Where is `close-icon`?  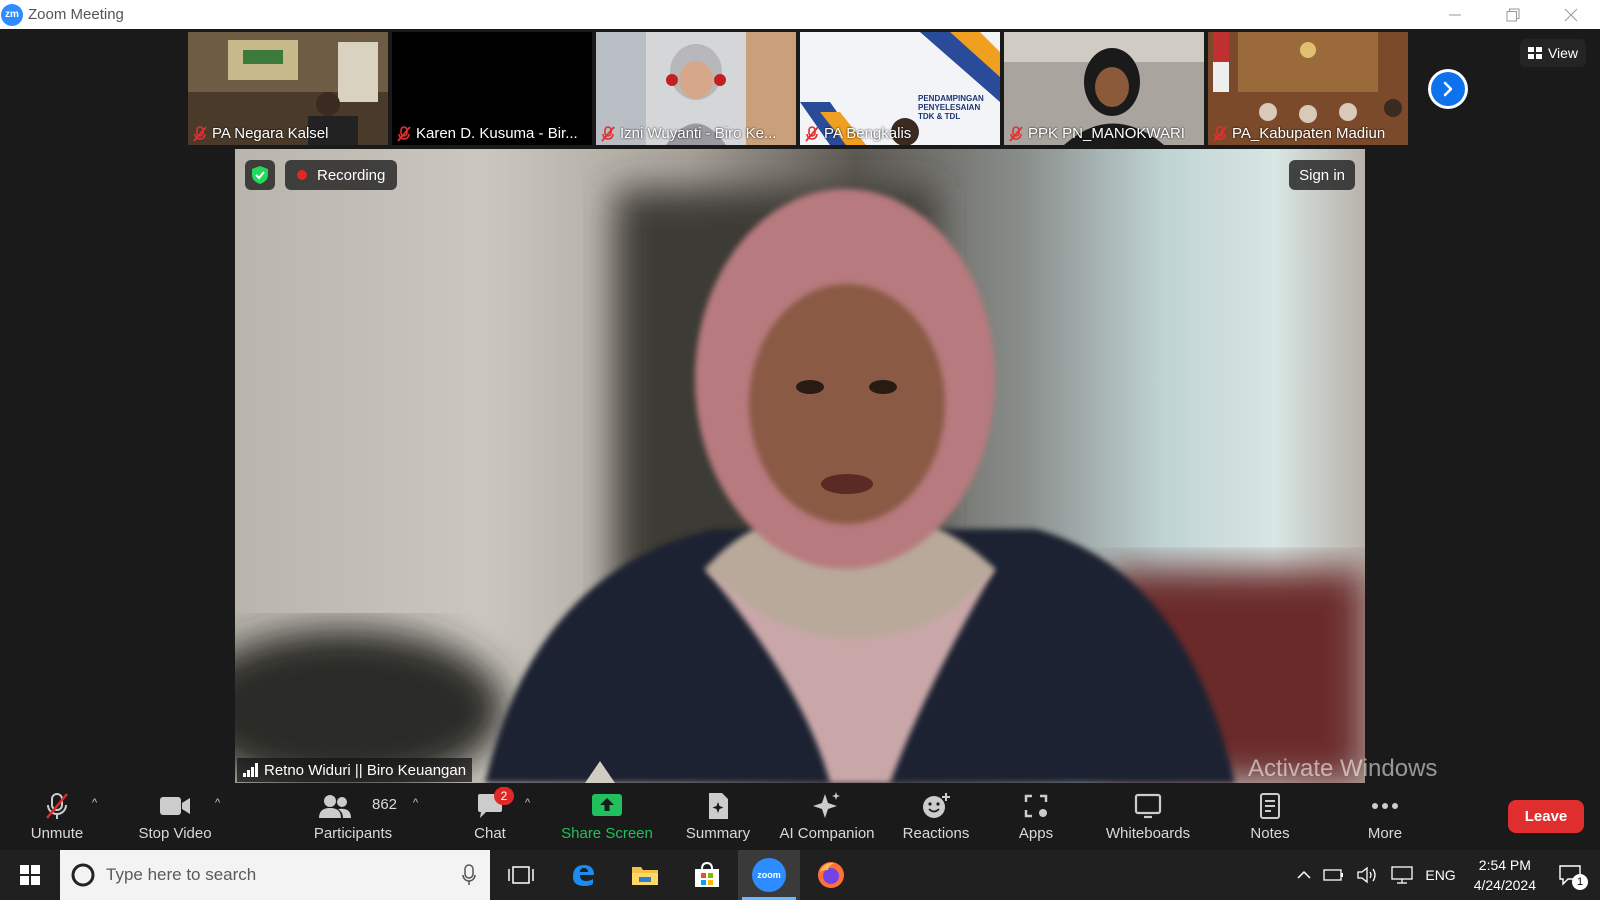 close-icon is located at coordinates (1571, 14).